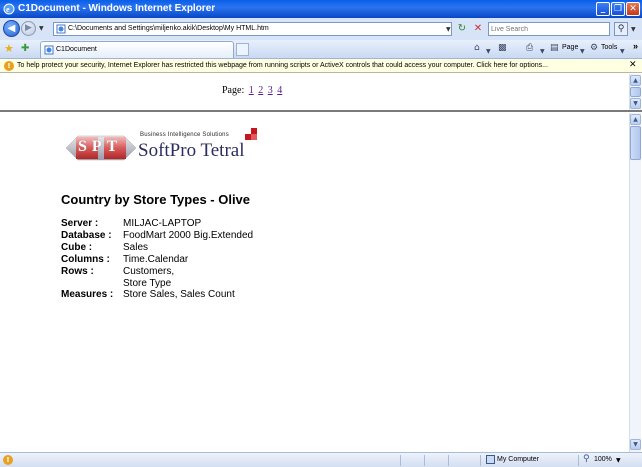 The height and width of the screenshot is (467, 642). Describe the element at coordinates (633, 29) in the screenshot. I see `search-options-dropdown: ▼` at that location.